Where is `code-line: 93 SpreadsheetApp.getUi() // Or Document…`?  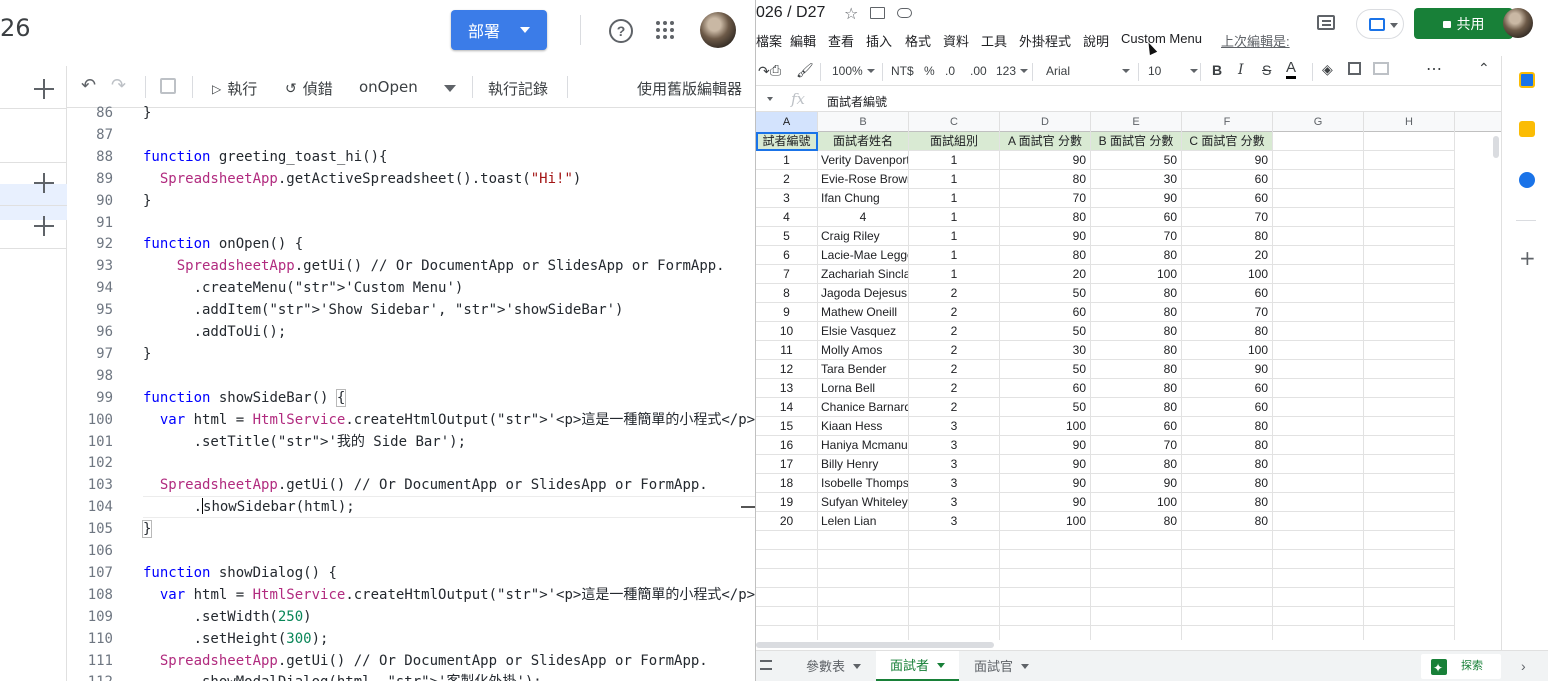 code-line: 93 SpreadsheetApp.getUi() // Or Document… is located at coordinates (411, 266).